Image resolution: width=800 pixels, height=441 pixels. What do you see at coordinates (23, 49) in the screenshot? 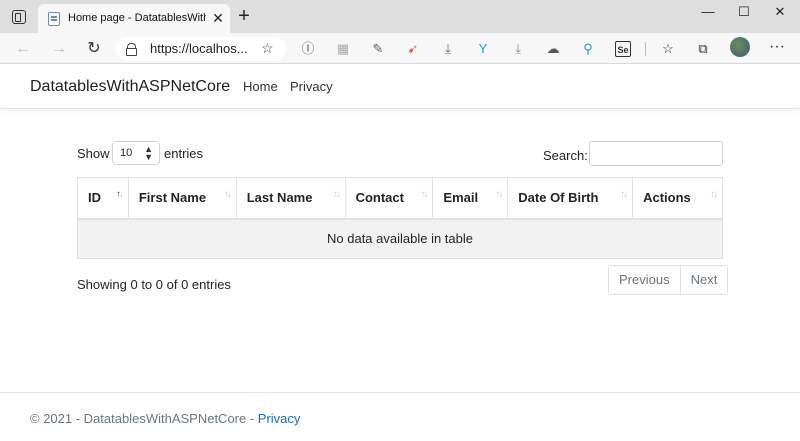
I see `back-button: ←` at bounding box center [23, 49].